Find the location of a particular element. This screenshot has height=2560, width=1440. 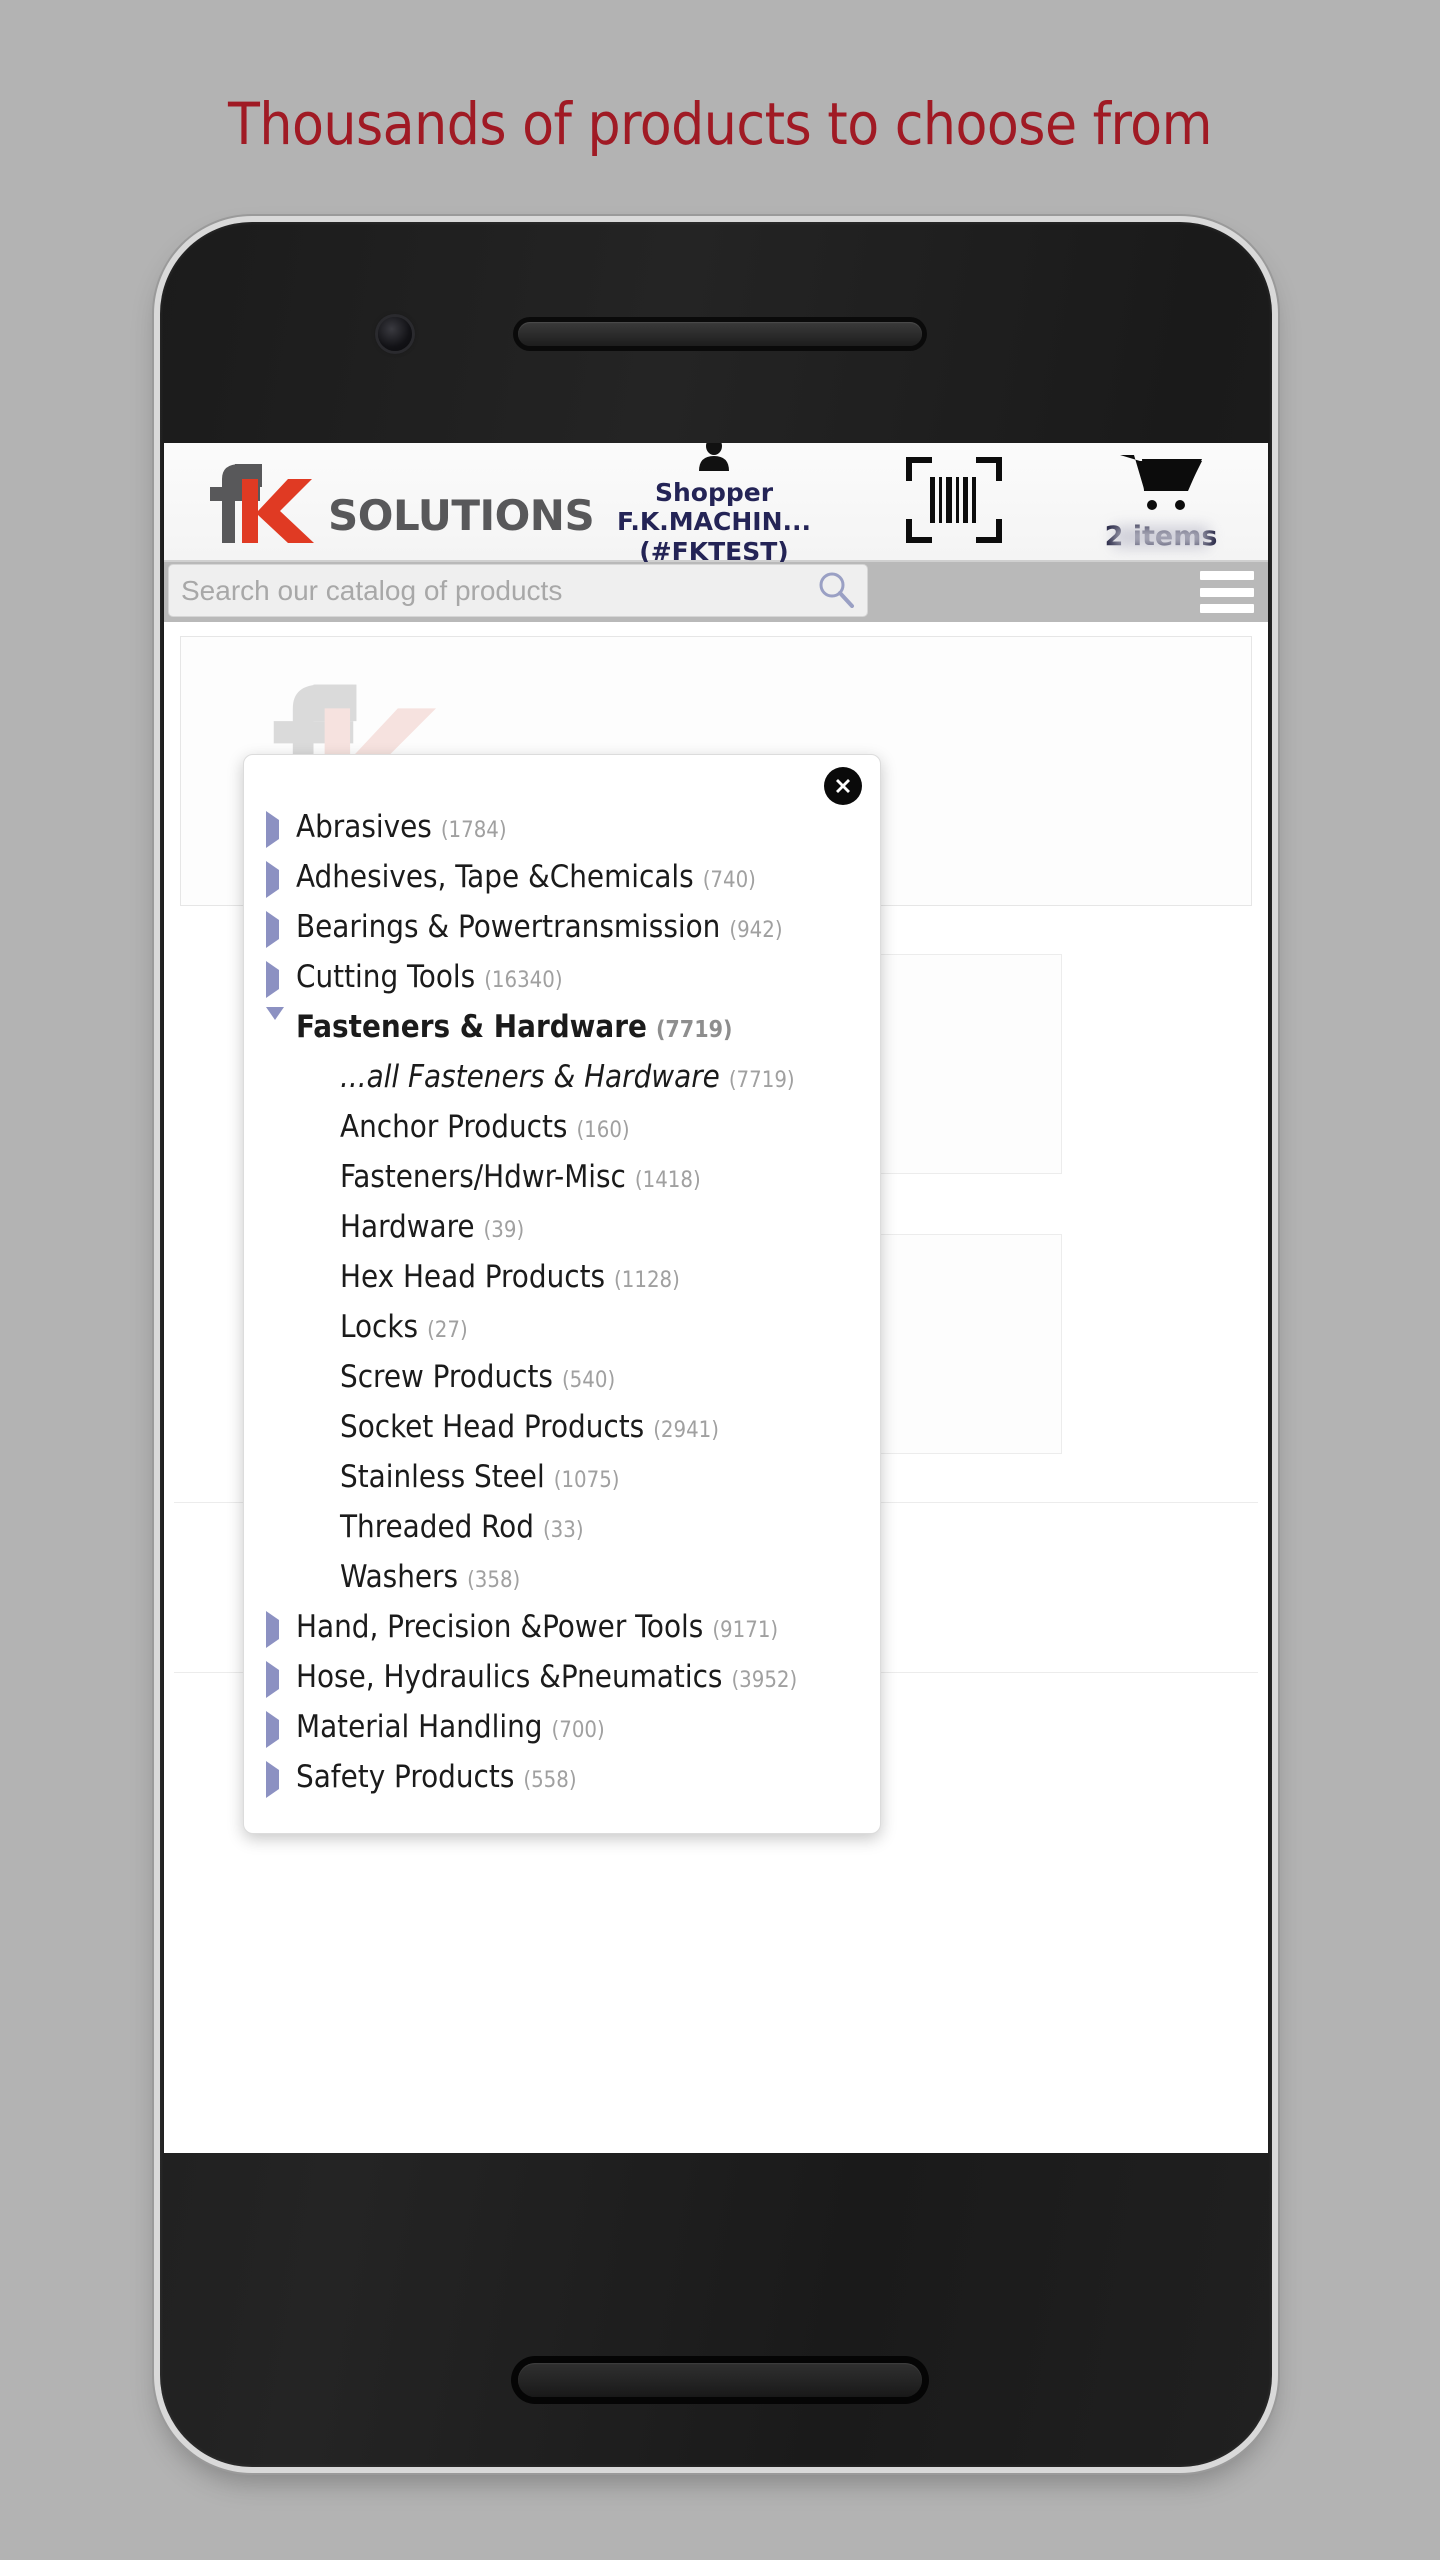

category-label: Adhesives, Tape &Chemicals is located at coordinates (495, 877).